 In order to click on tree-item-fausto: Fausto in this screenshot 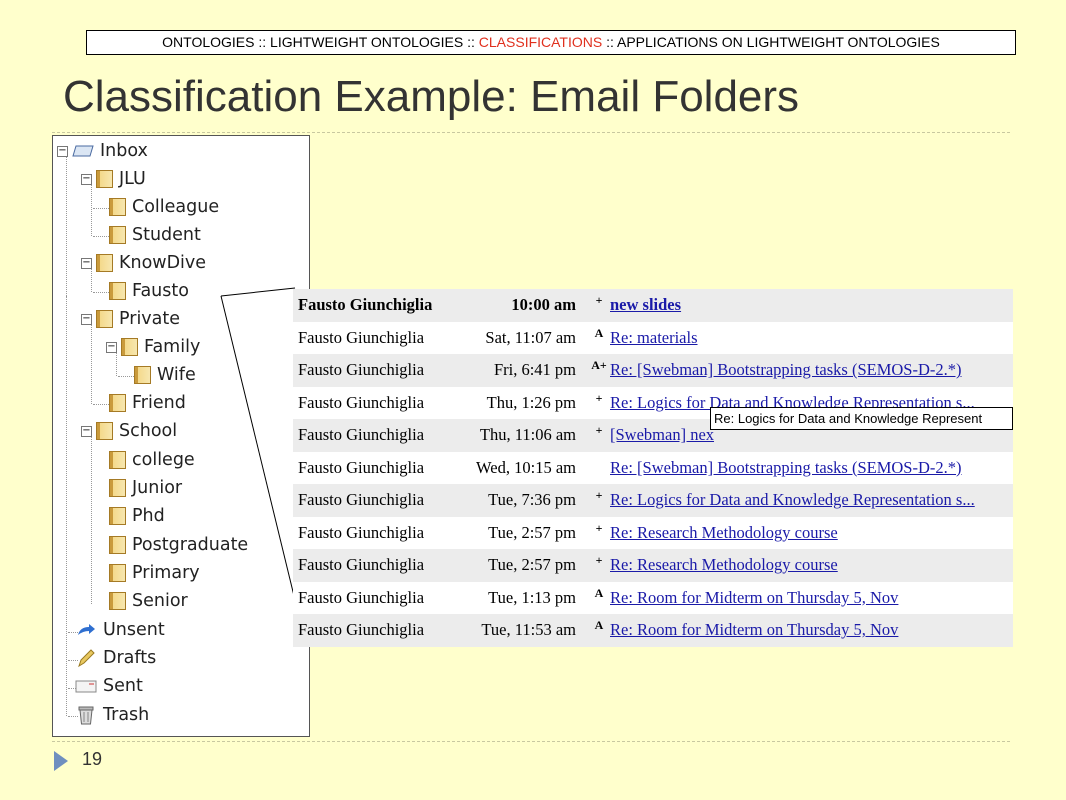, I will do `click(149, 291)`.